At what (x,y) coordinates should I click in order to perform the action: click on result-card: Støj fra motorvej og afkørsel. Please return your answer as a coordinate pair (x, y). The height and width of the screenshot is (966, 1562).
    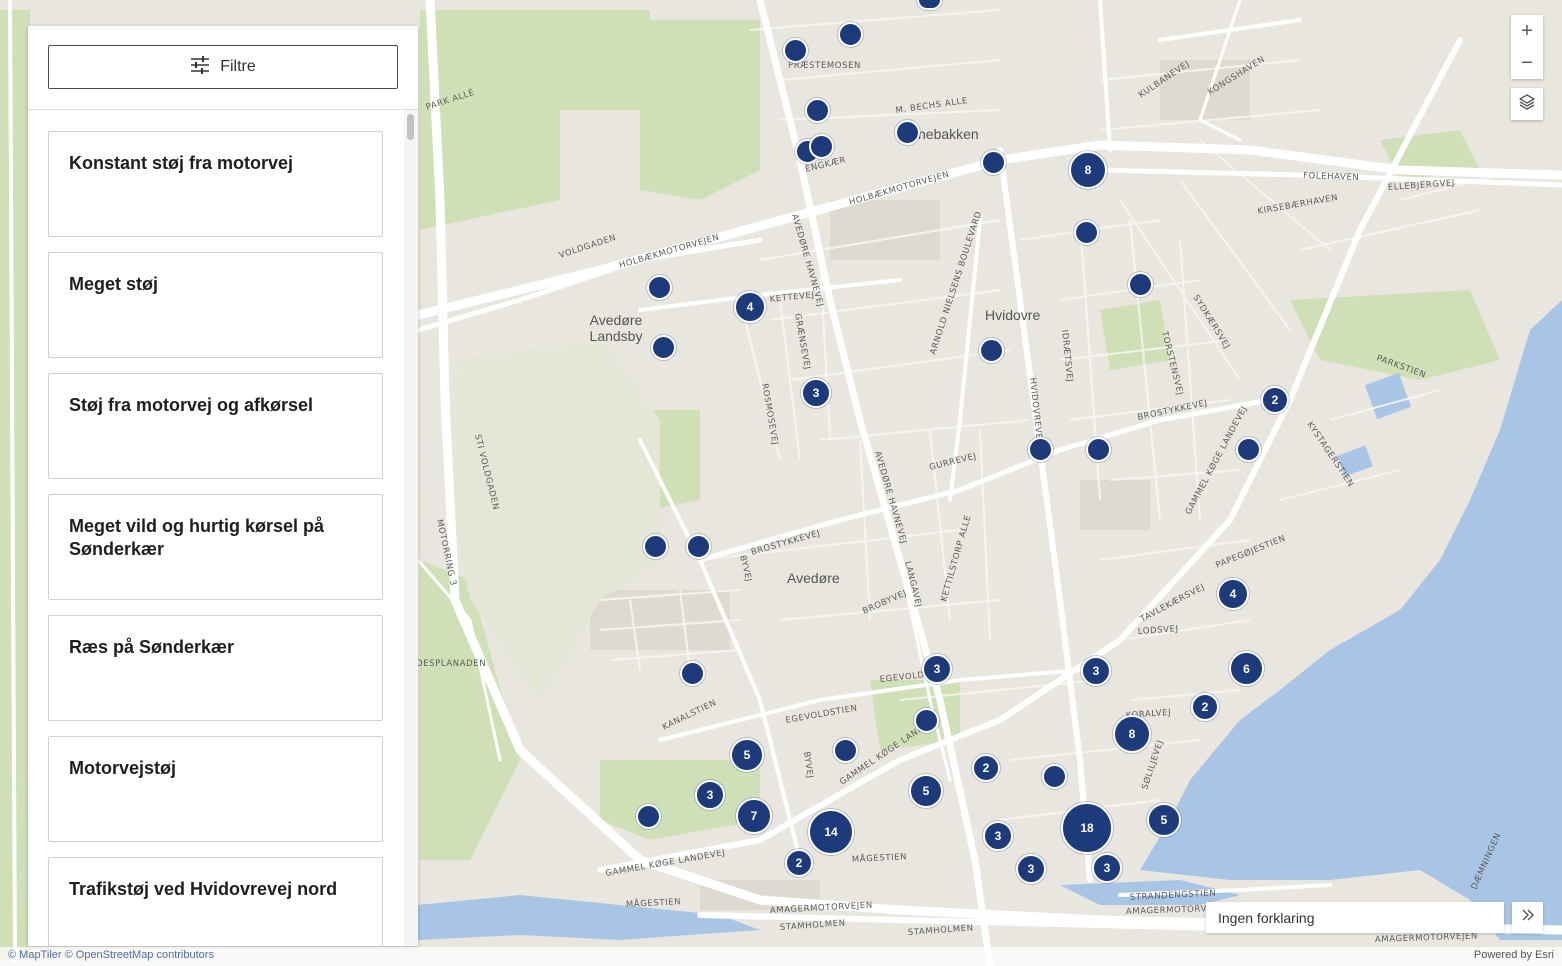
    Looking at the image, I should click on (215, 426).